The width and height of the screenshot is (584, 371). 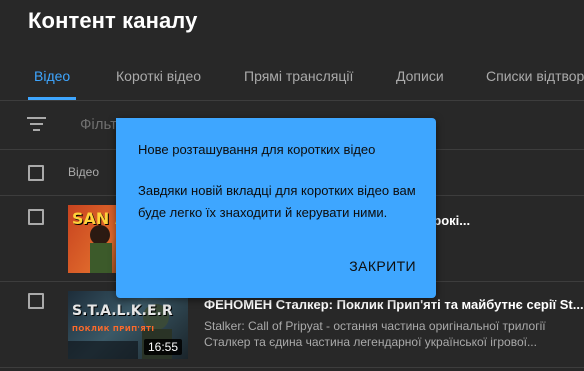 I want to click on active-tab-indicator, so click(x=52, y=98).